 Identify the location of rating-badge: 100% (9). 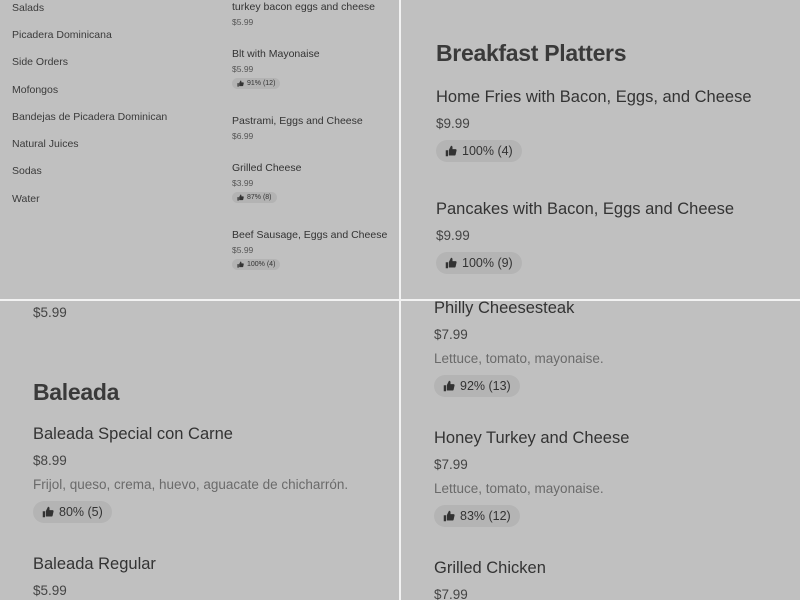
(479, 263).